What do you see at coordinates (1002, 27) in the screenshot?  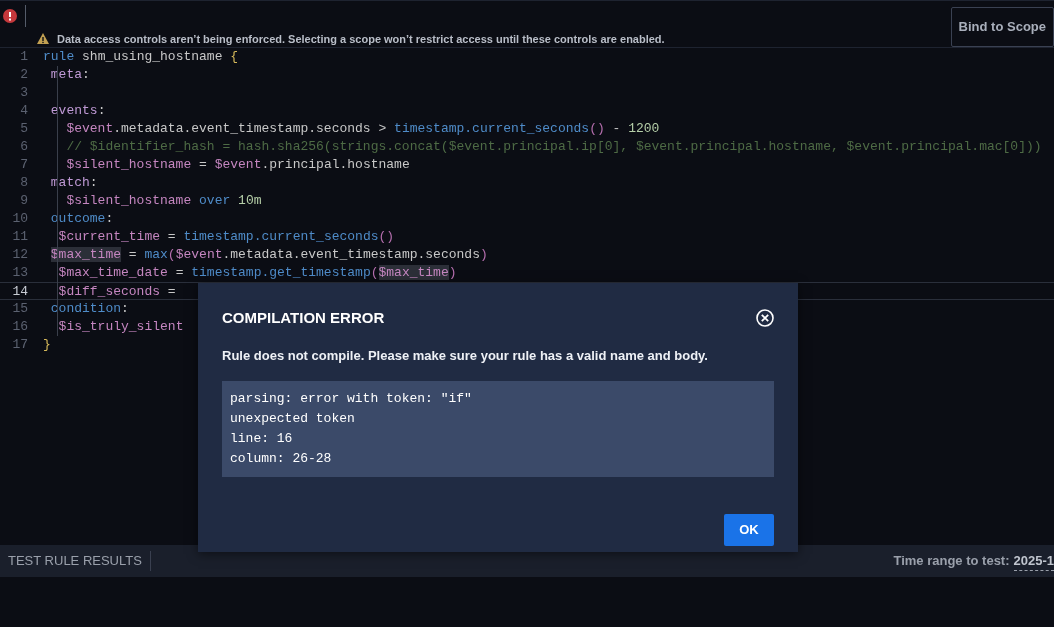 I see `bind-to-scope-button: Bind to Scope` at bounding box center [1002, 27].